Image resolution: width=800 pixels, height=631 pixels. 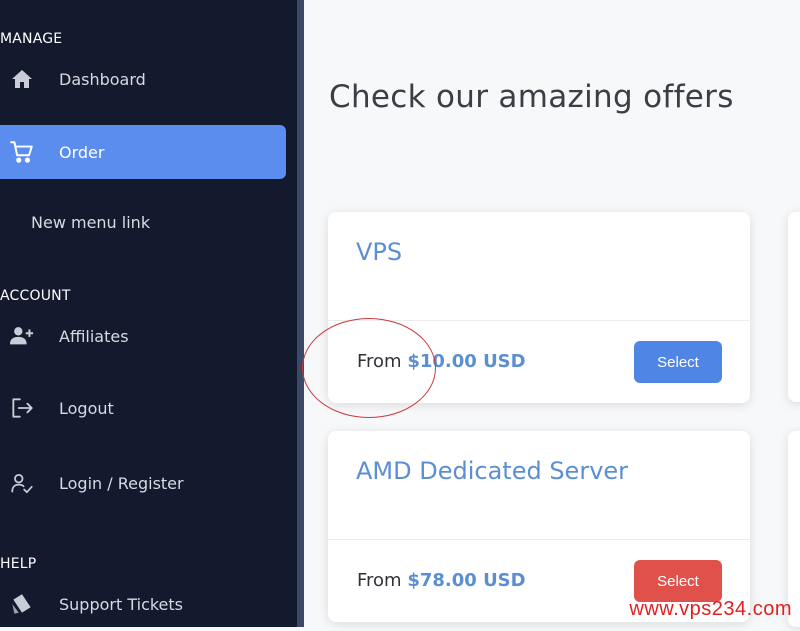 What do you see at coordinates (22, 336) in the screenshot?
I see `add-user-icon` at bounding box center [22, 336].